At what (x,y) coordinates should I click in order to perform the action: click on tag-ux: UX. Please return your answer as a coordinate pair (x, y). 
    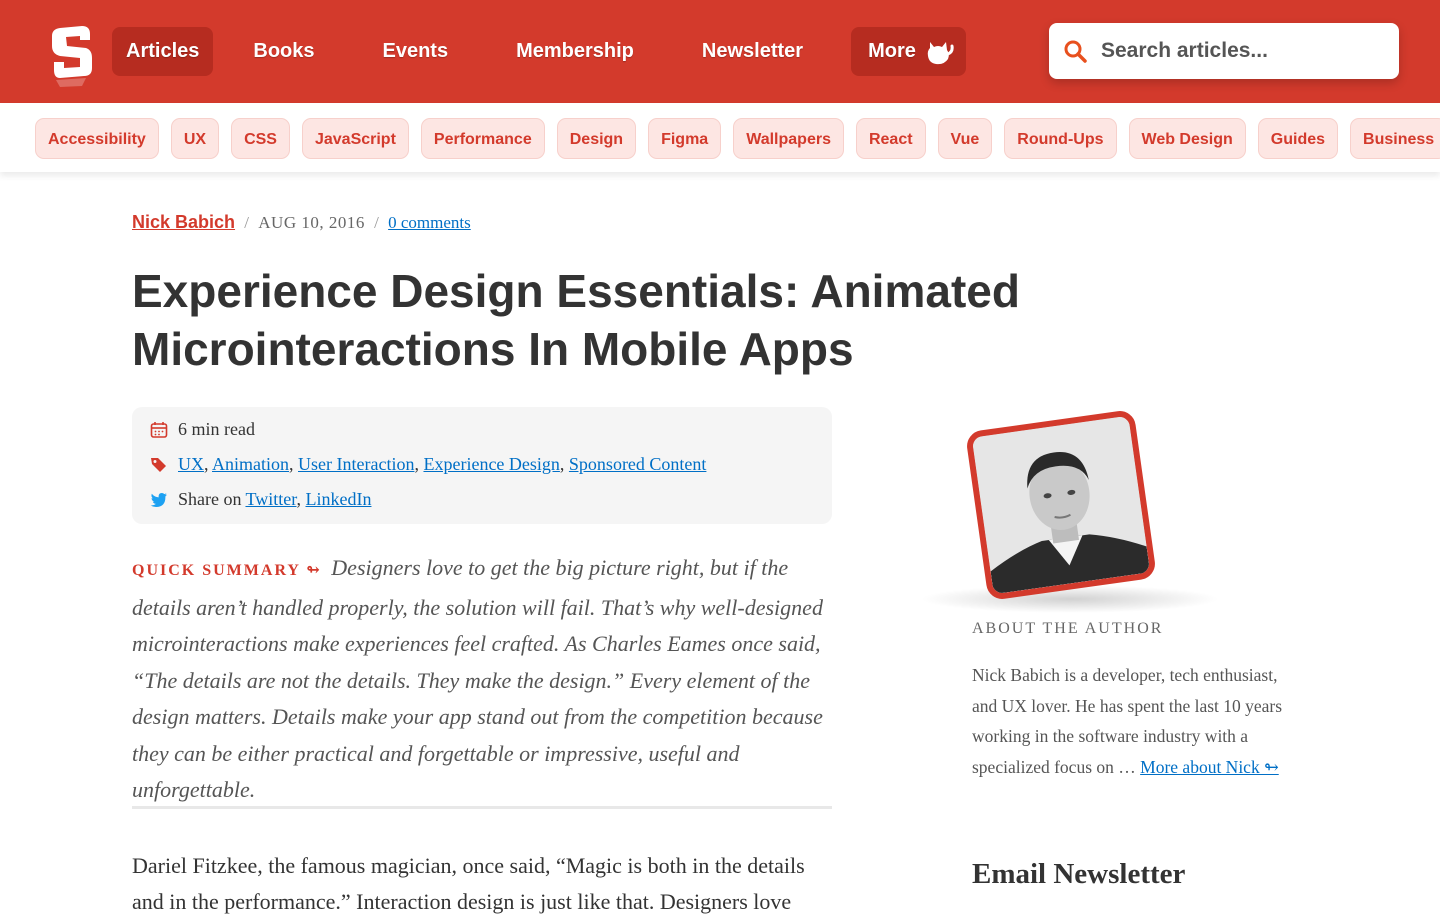
    Looking at the image, I should click on (195, 138).